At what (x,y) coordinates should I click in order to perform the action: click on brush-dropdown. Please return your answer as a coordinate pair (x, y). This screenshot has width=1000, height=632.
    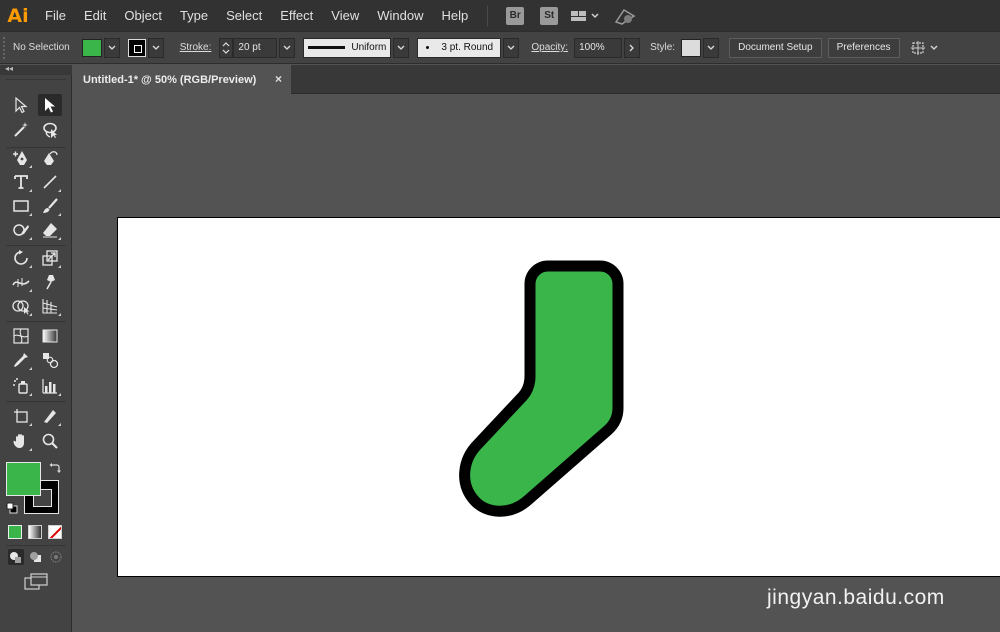
    Looking at the image, I should click on (511, 47).